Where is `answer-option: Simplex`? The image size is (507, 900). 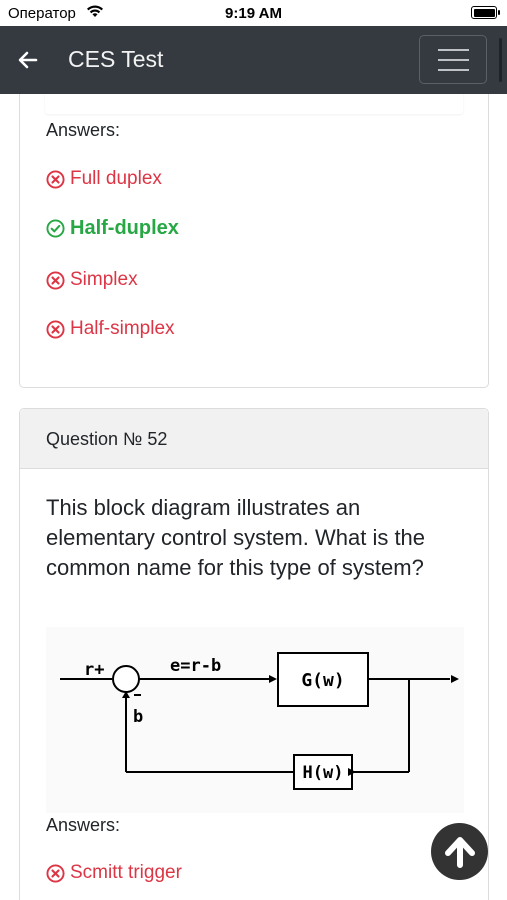
answer-option: Simplex is located at coordinates (92, 280).